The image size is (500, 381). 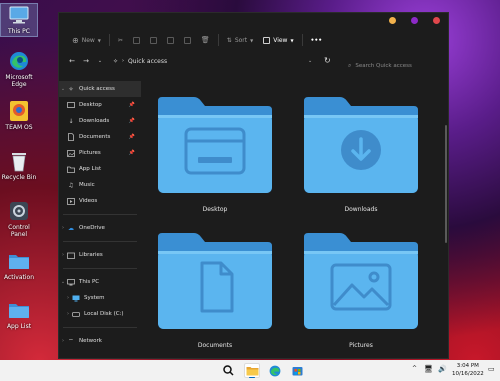 What do you see at coordinates (116, 61) in the screenshot?
I see `star-icon: ✧` at bounding box center [116, 61].